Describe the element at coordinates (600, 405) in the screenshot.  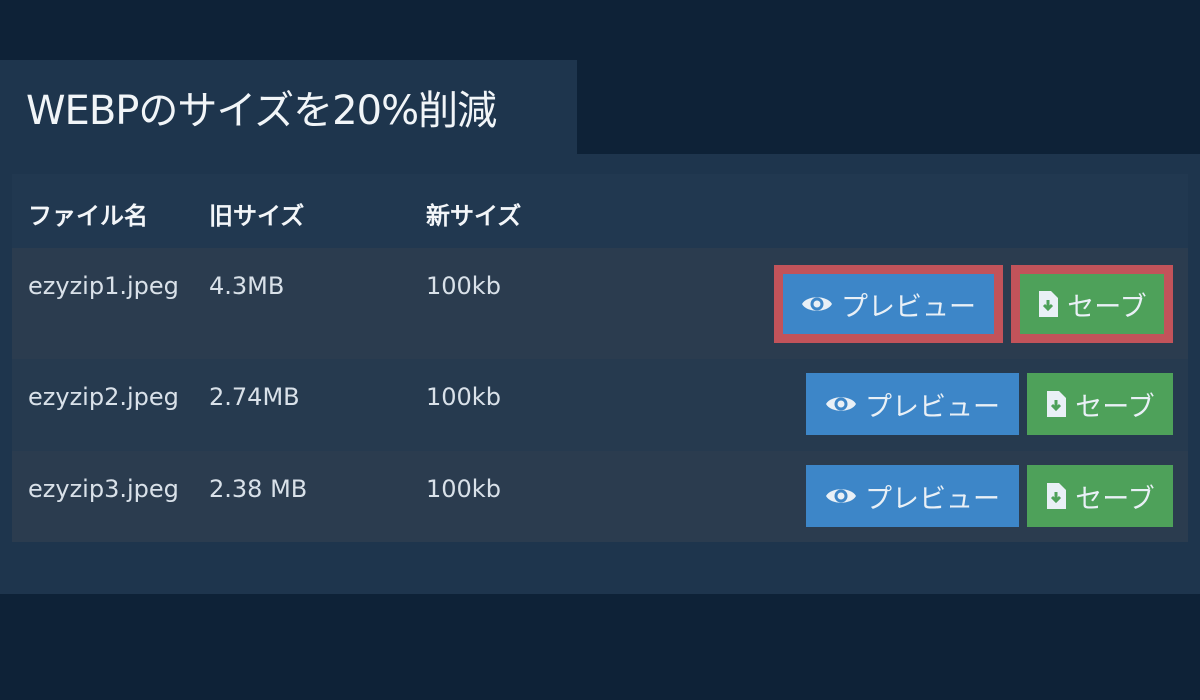
I see `table-row: ezyzip2.jpeg 2.74MB 100kb プレビュー セーブ` at that location.